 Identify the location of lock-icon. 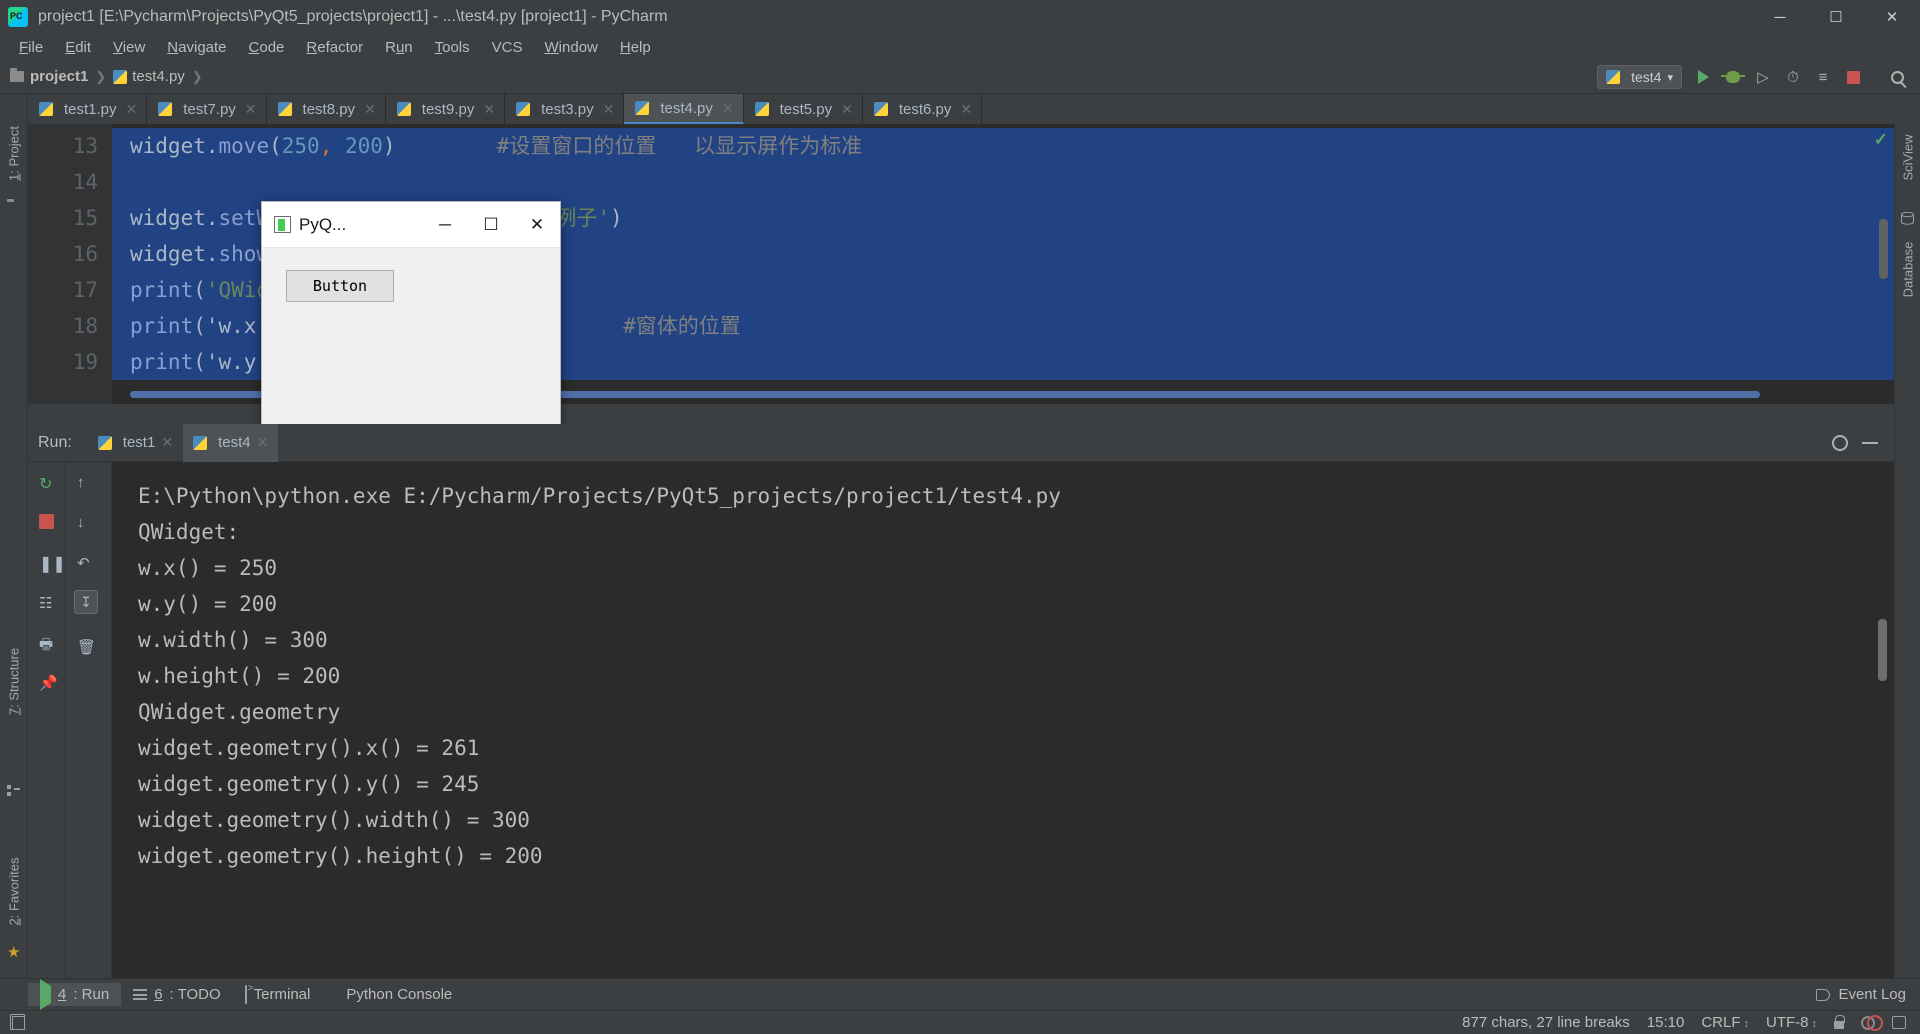
(1839, 1021).